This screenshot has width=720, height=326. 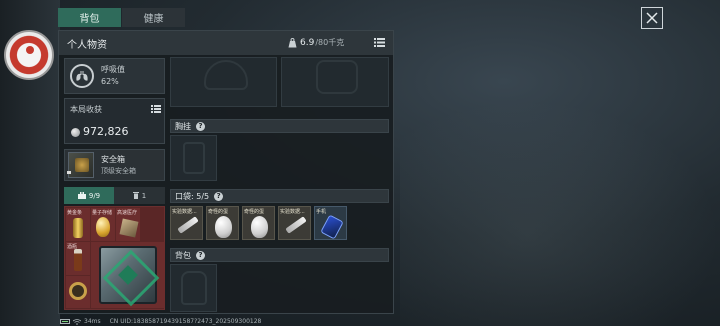 I want to click on item-med-pack: 高速医疗, so click(x=128, y=224).